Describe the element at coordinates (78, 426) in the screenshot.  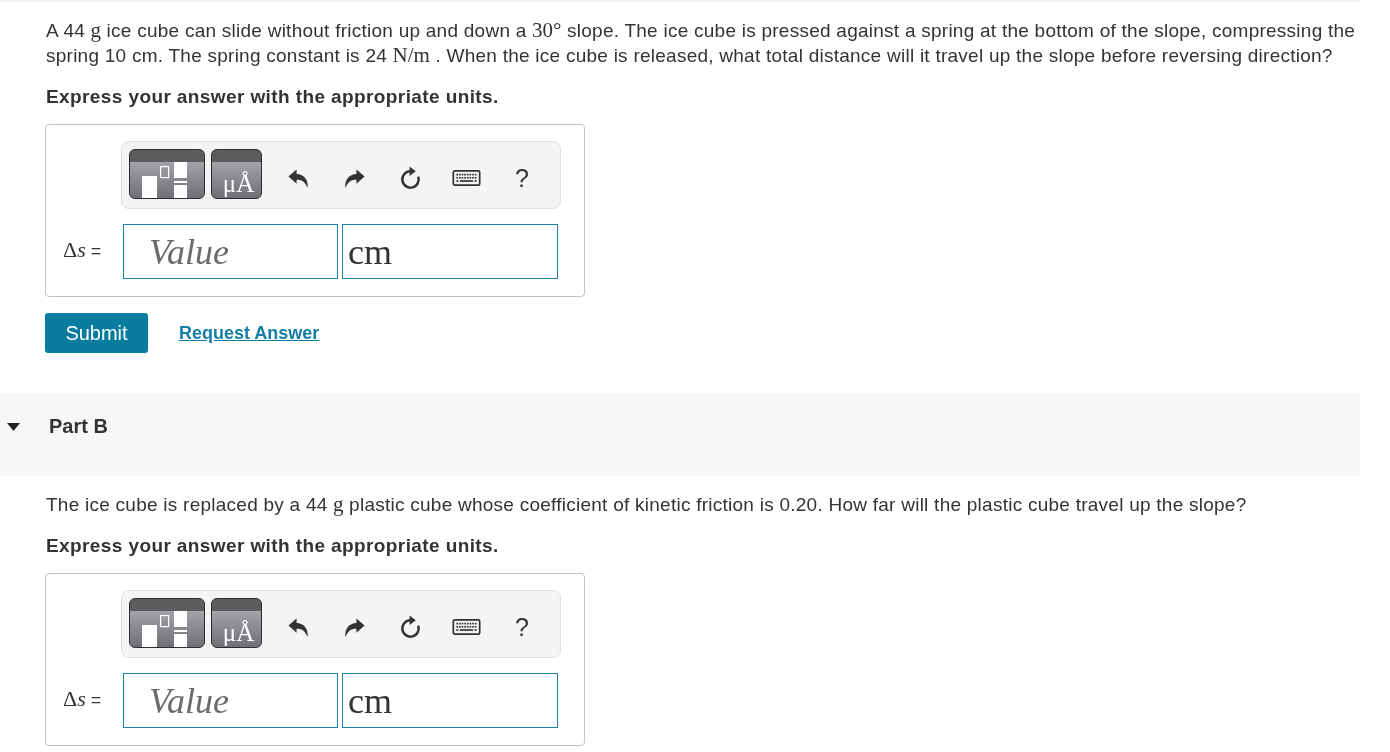
I see `part-title: Part B` at that location.